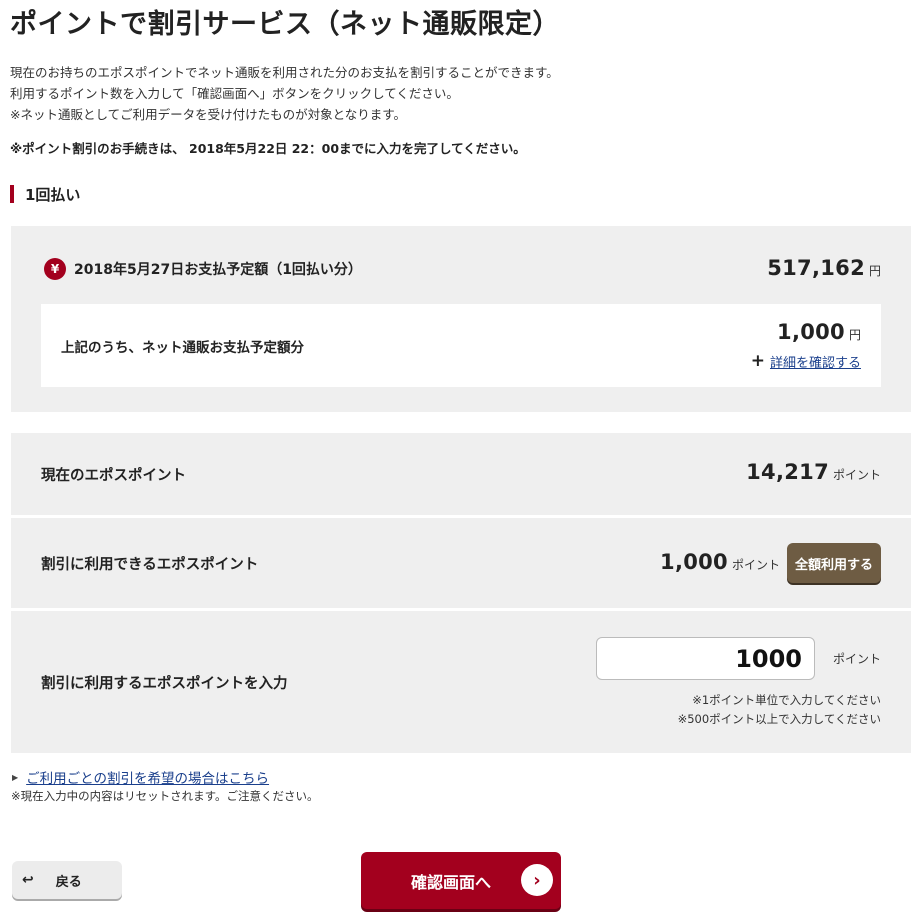 The image size is (920, 918). Describe the element at coordinates (218, 270) in the screenshot. I see `due-label: 2018年5月27日お支払予定額（1回払い分）` at that location.